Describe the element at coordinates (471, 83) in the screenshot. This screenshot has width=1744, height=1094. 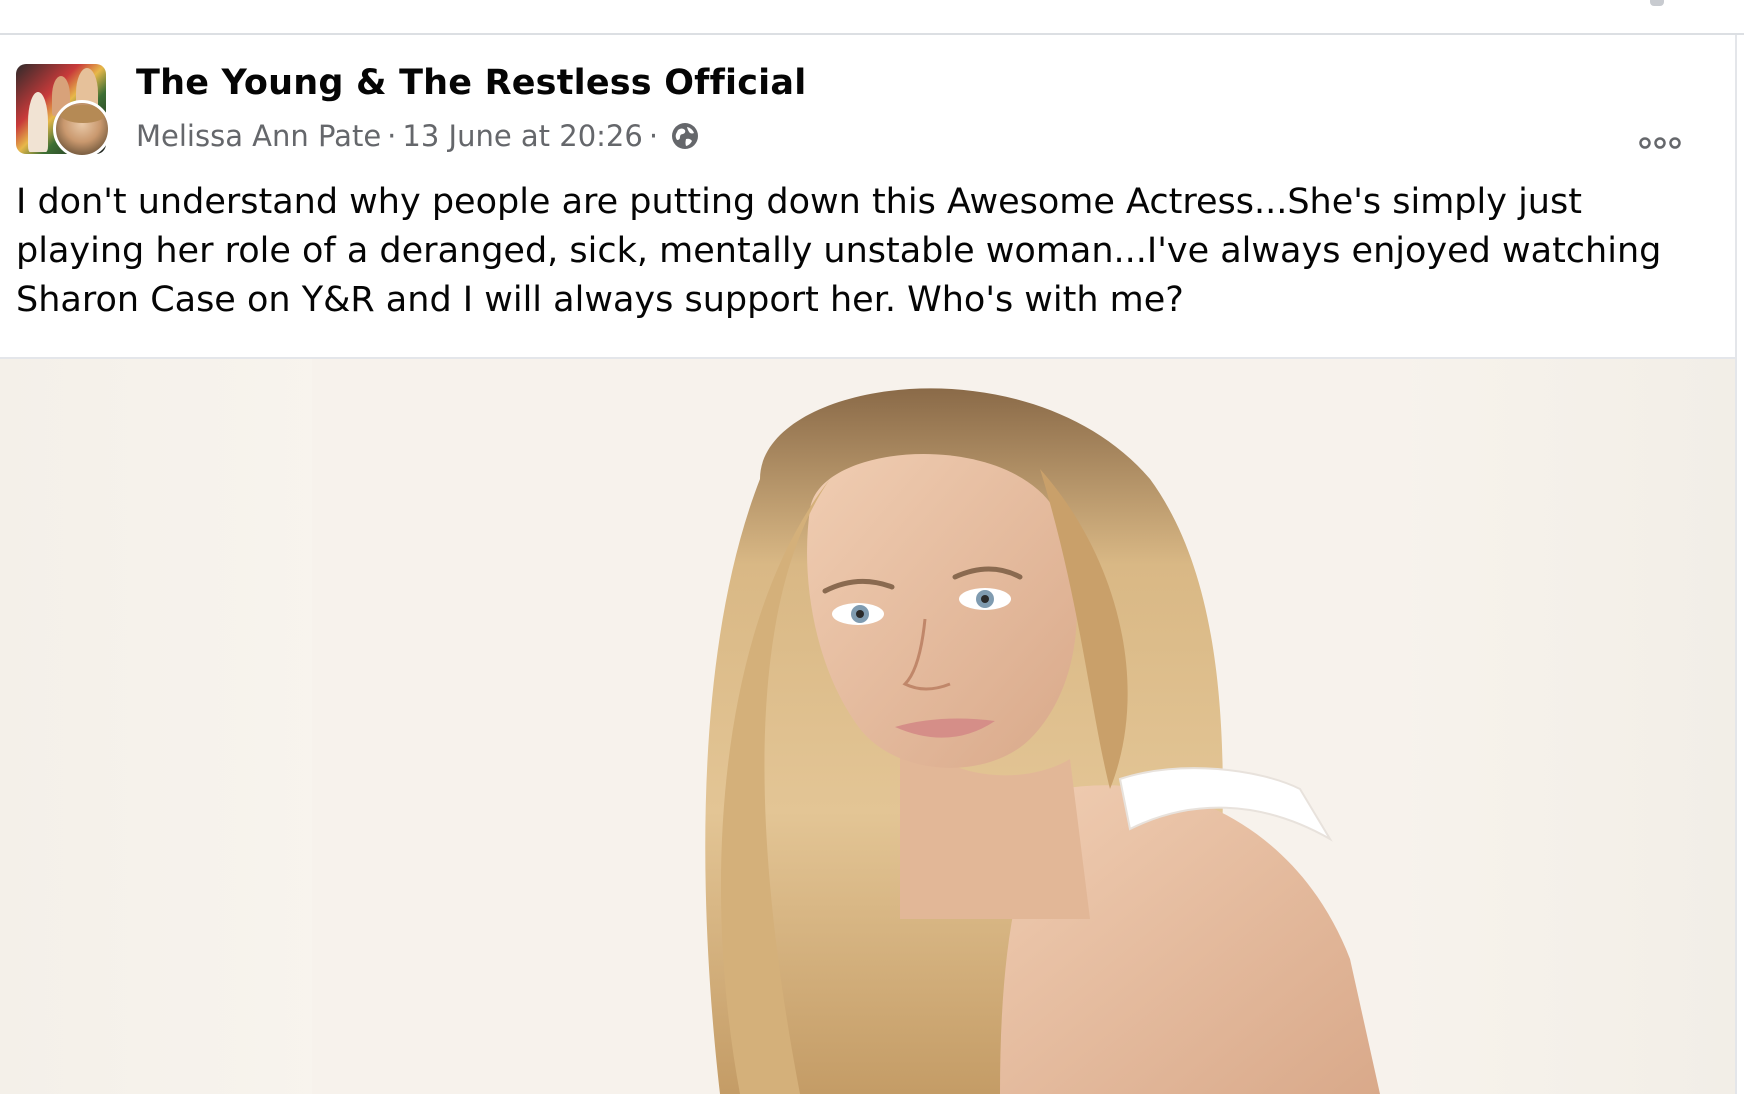
I see `page-name-link: The Young & The Restless Official` at that location.